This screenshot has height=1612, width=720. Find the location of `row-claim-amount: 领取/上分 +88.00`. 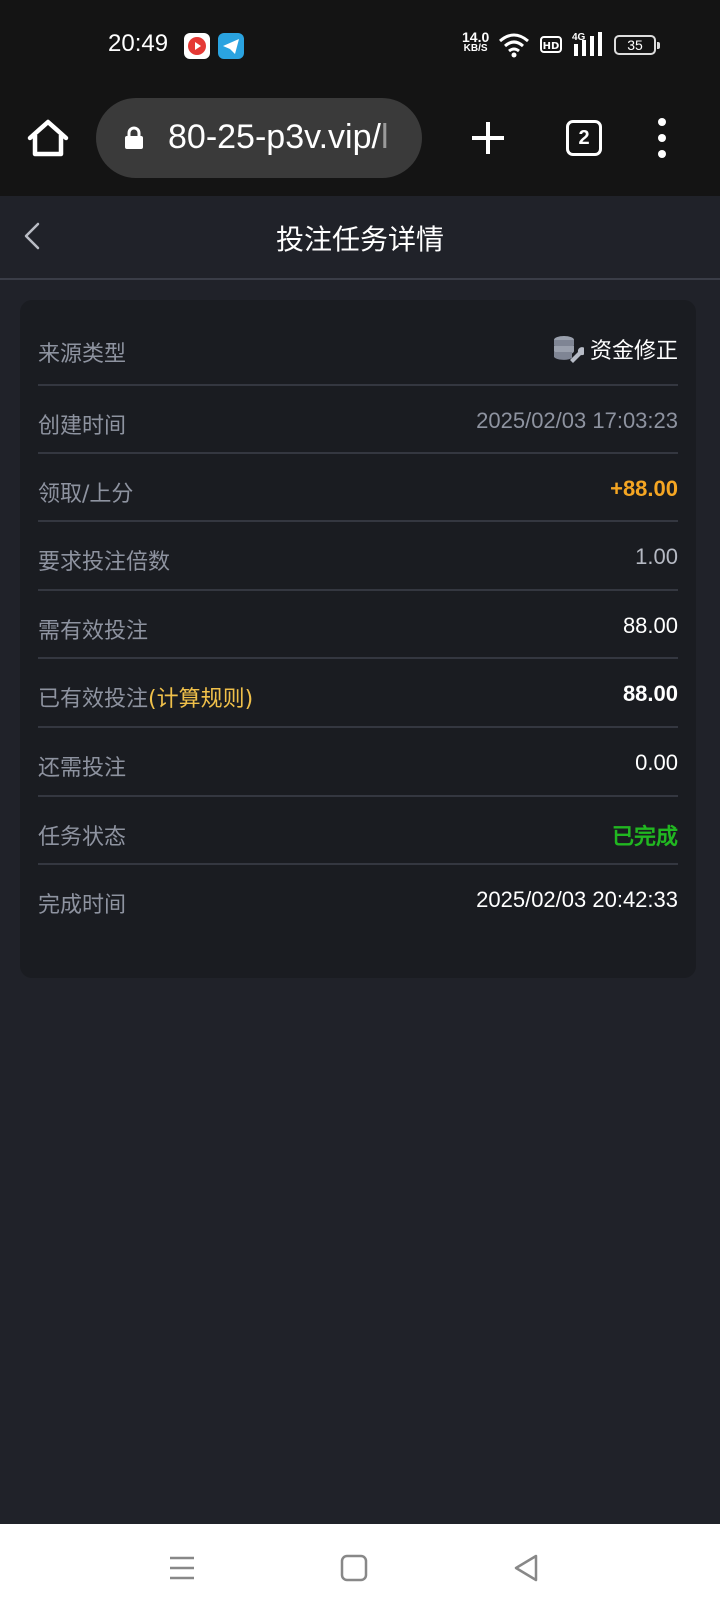

row-claim-amount: 领取/上分 +88.00 is located at coordinates (358, 488).